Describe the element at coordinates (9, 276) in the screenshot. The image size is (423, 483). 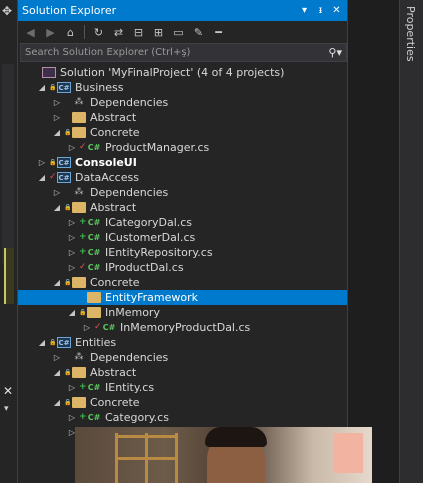
I see `editor-change-marker` at that location.